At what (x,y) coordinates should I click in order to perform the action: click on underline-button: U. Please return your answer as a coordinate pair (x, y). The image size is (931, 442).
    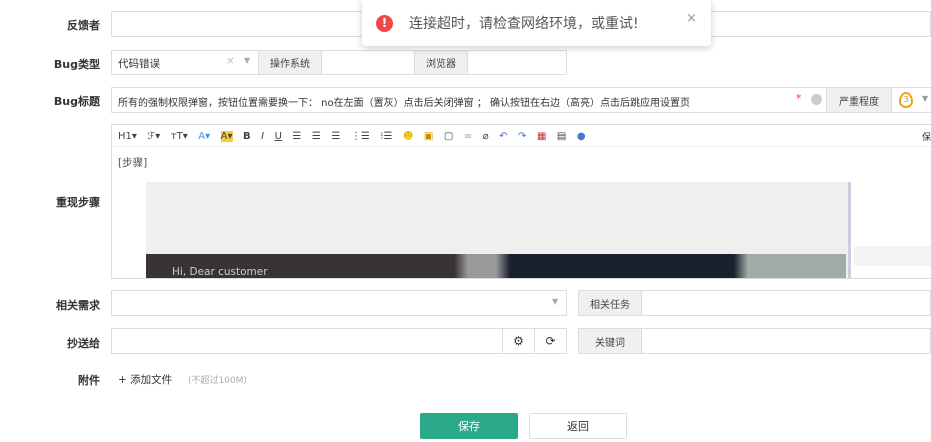
    Looking at the image, I should click on (278, 136).